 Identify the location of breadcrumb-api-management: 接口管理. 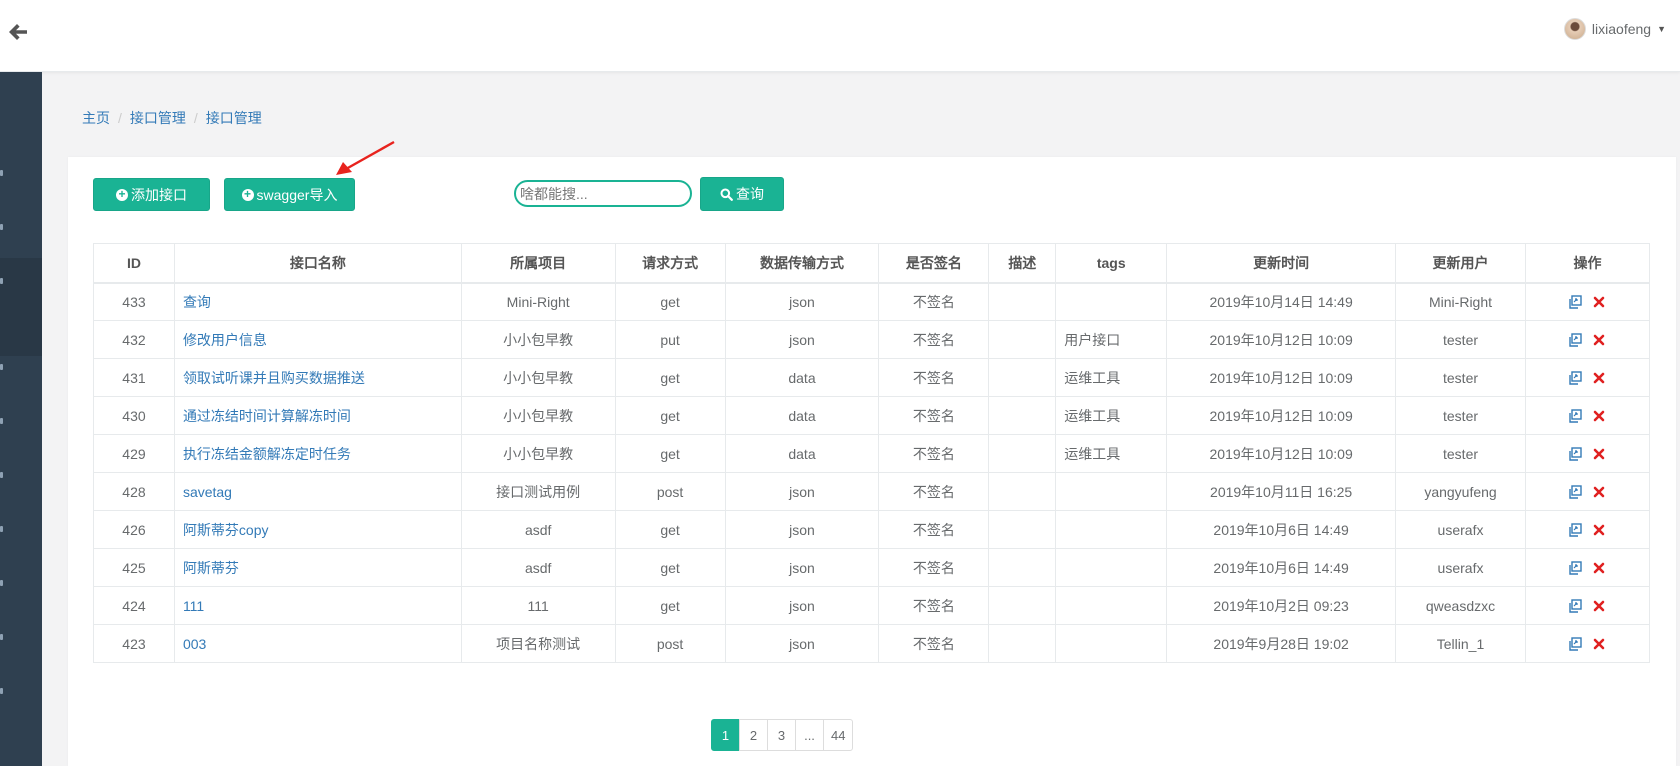
(158, 118).